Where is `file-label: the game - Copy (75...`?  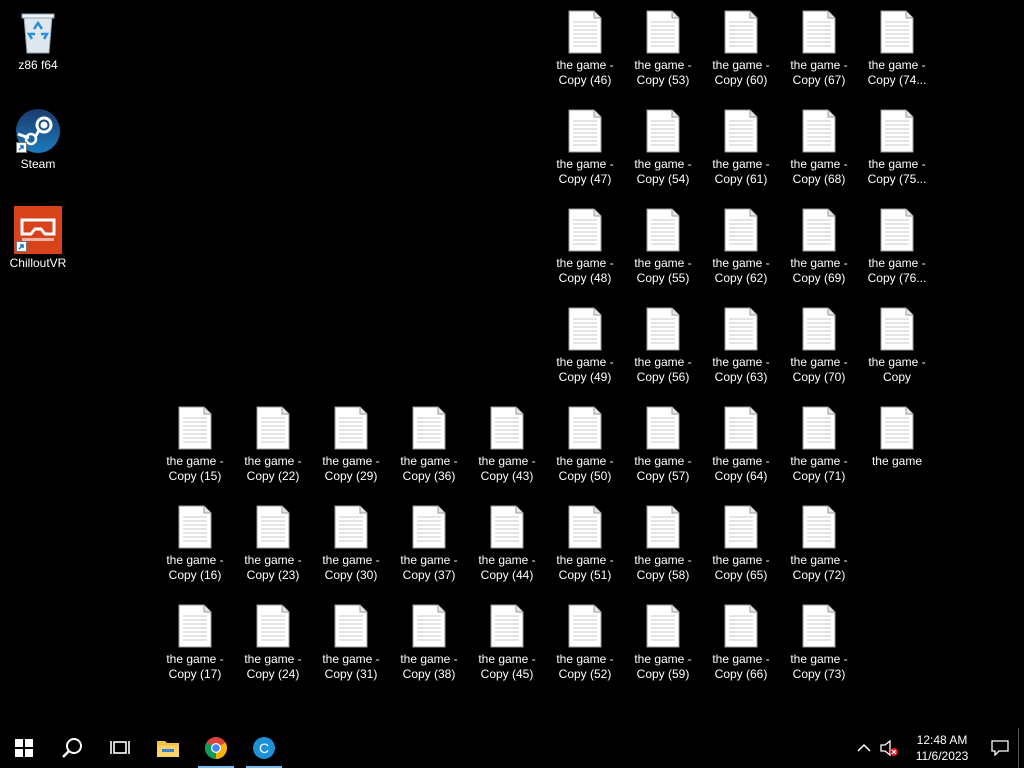 file-label: the game - Copy (75... is located at coordinates (897, 171).